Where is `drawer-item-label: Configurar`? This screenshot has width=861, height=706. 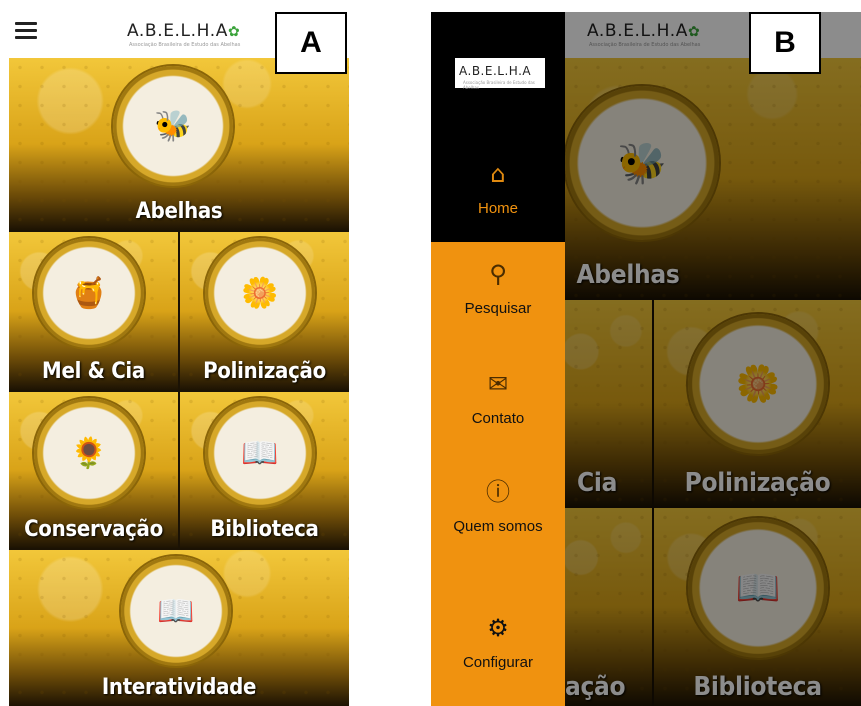
drawer-item-label: Configurar is located at coordinates (498, 662).